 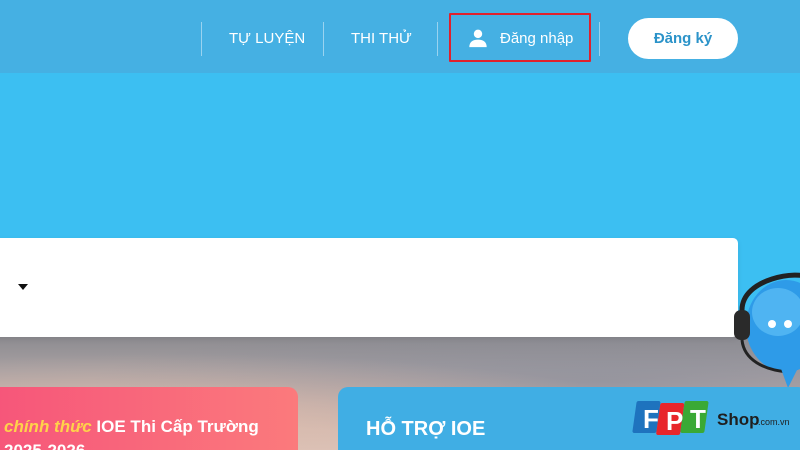 I want to click on logo-letter: T, so click(x=698, y=419).